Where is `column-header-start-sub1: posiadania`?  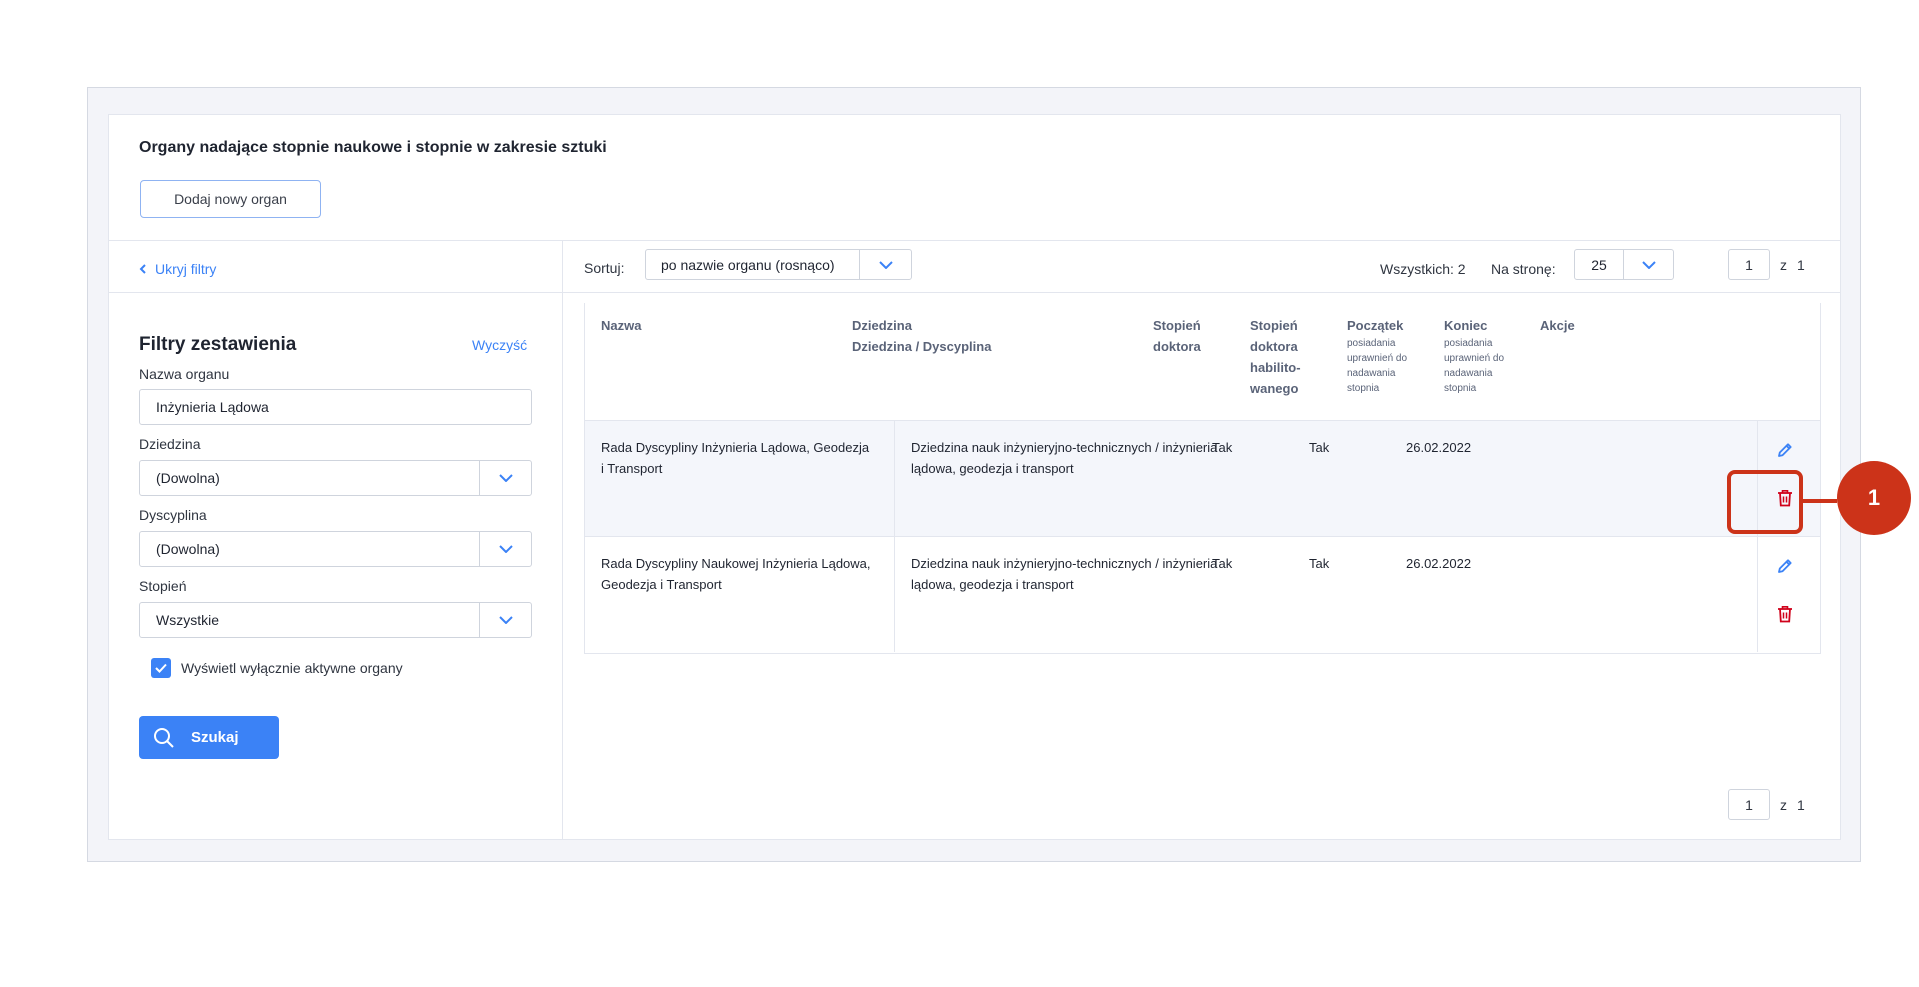
column-header-start-sub1: posiadania is located at coordinates (1371, 343).